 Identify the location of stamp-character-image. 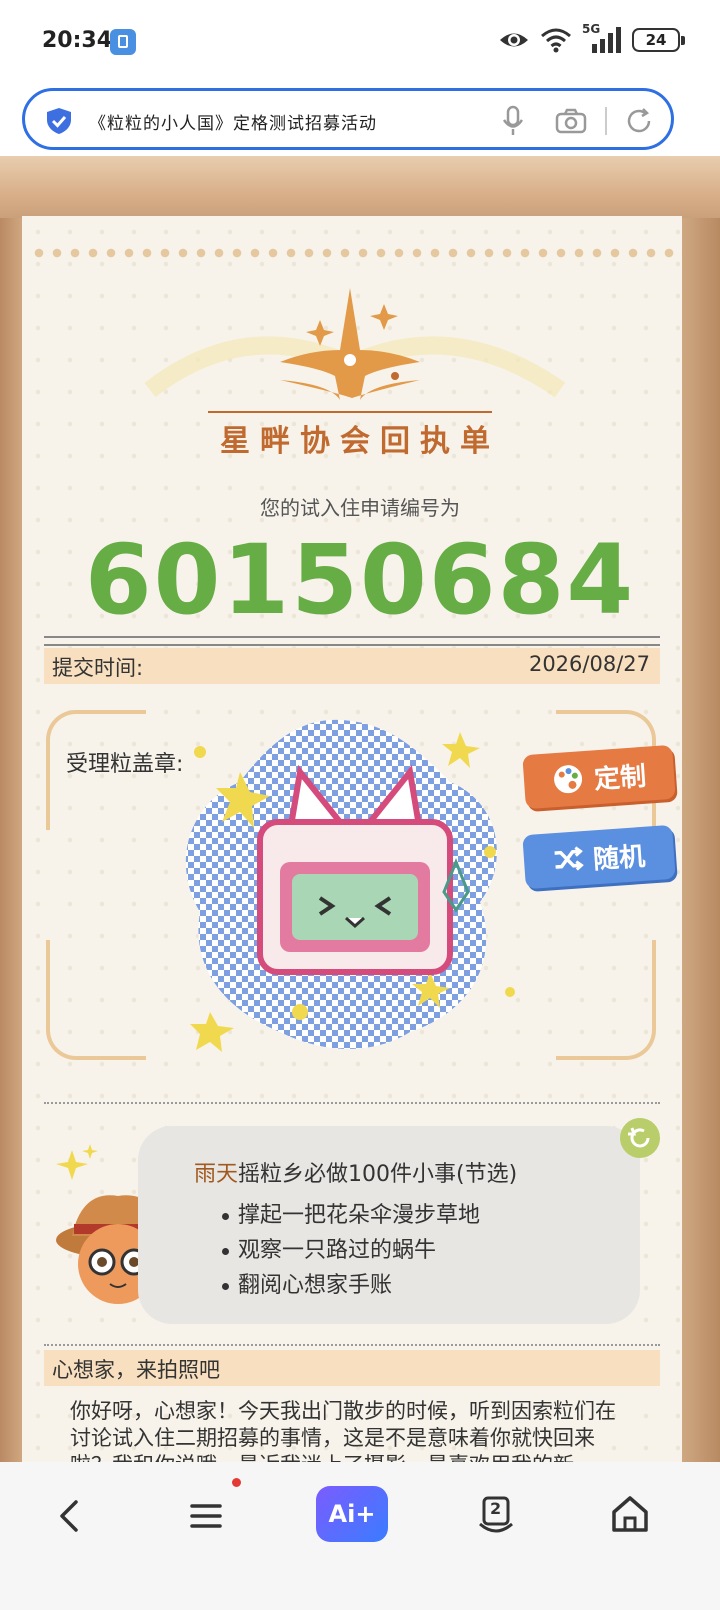
(350, 885).